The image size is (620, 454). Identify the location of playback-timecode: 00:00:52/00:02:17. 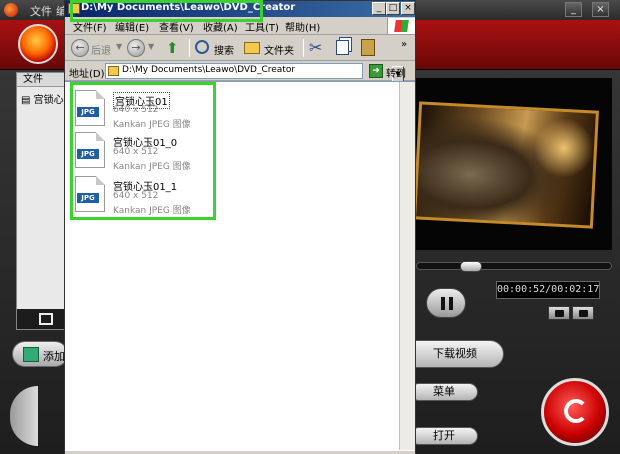
(548, 290).